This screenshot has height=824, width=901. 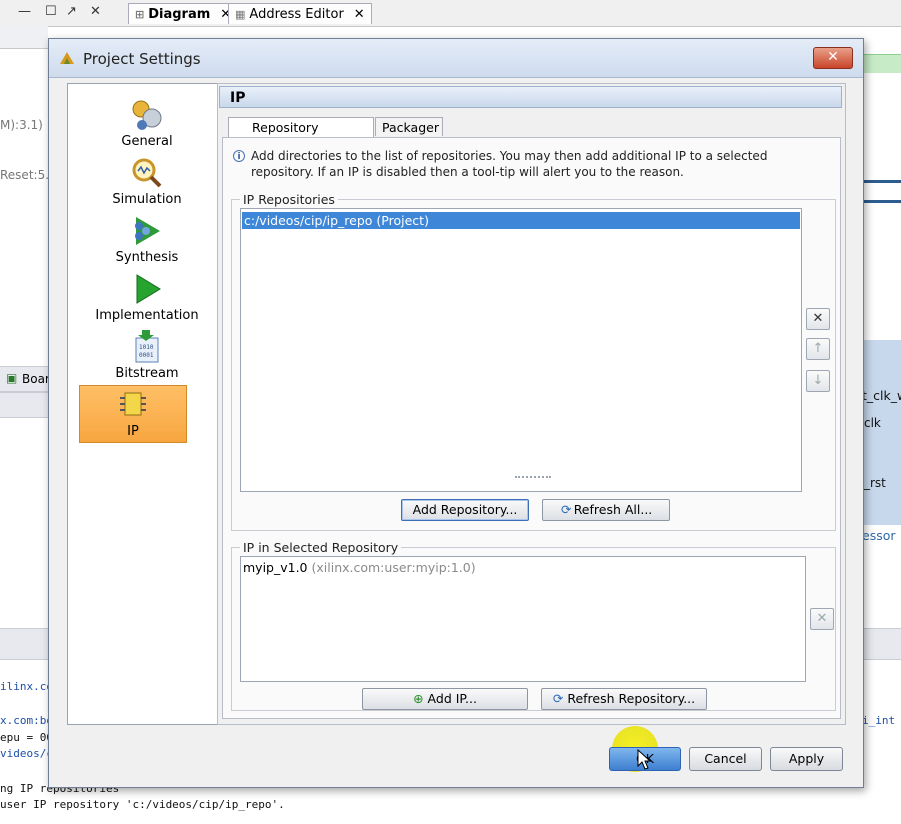 I want to click on general-icon, so click(x=147, y=115).